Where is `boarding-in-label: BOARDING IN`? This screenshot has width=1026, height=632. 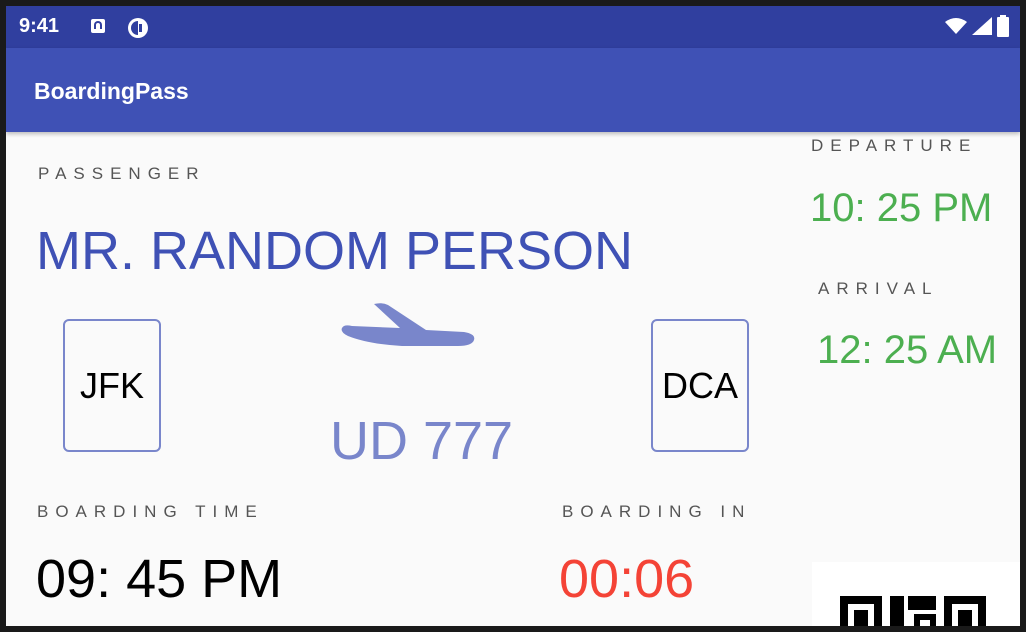
boarding-in-label: BOARDING IN is located at coordinates (657, 511).